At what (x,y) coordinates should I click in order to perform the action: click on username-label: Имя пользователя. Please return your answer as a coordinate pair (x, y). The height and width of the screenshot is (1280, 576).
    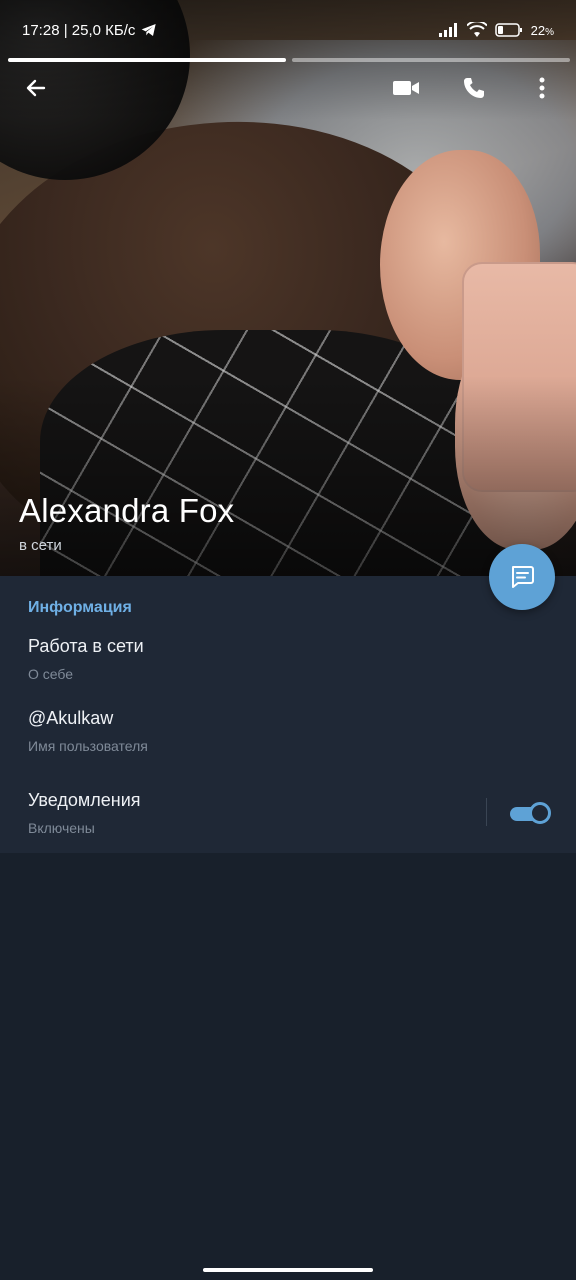
    Looking at the image, I should click on (88, 746).